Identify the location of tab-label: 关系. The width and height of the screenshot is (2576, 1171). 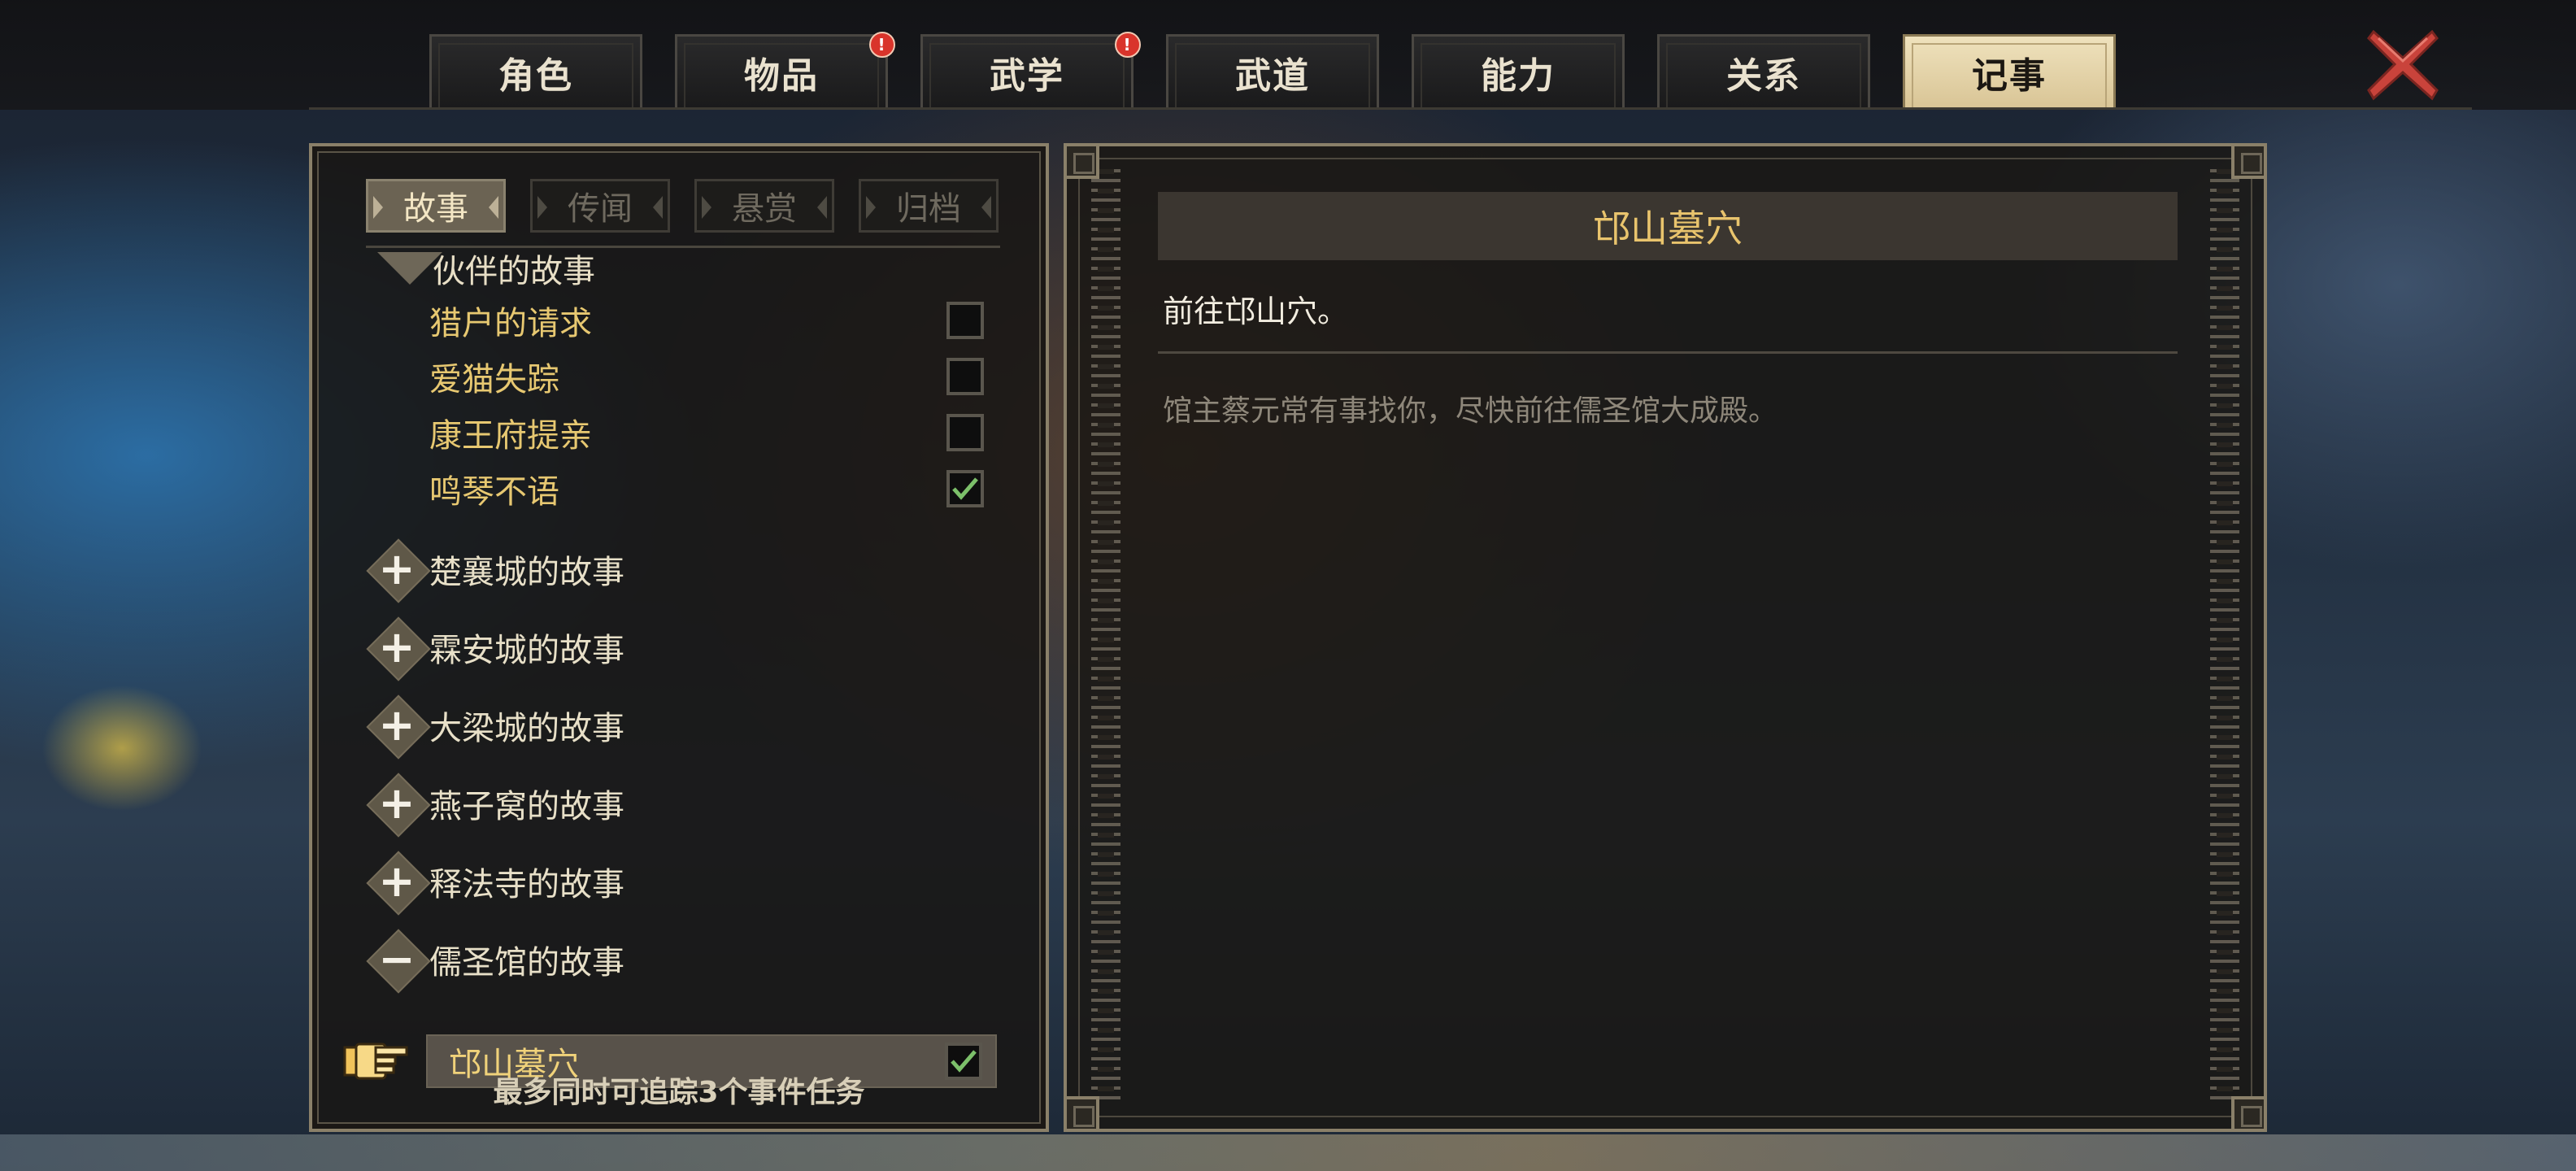
(1764, 75).